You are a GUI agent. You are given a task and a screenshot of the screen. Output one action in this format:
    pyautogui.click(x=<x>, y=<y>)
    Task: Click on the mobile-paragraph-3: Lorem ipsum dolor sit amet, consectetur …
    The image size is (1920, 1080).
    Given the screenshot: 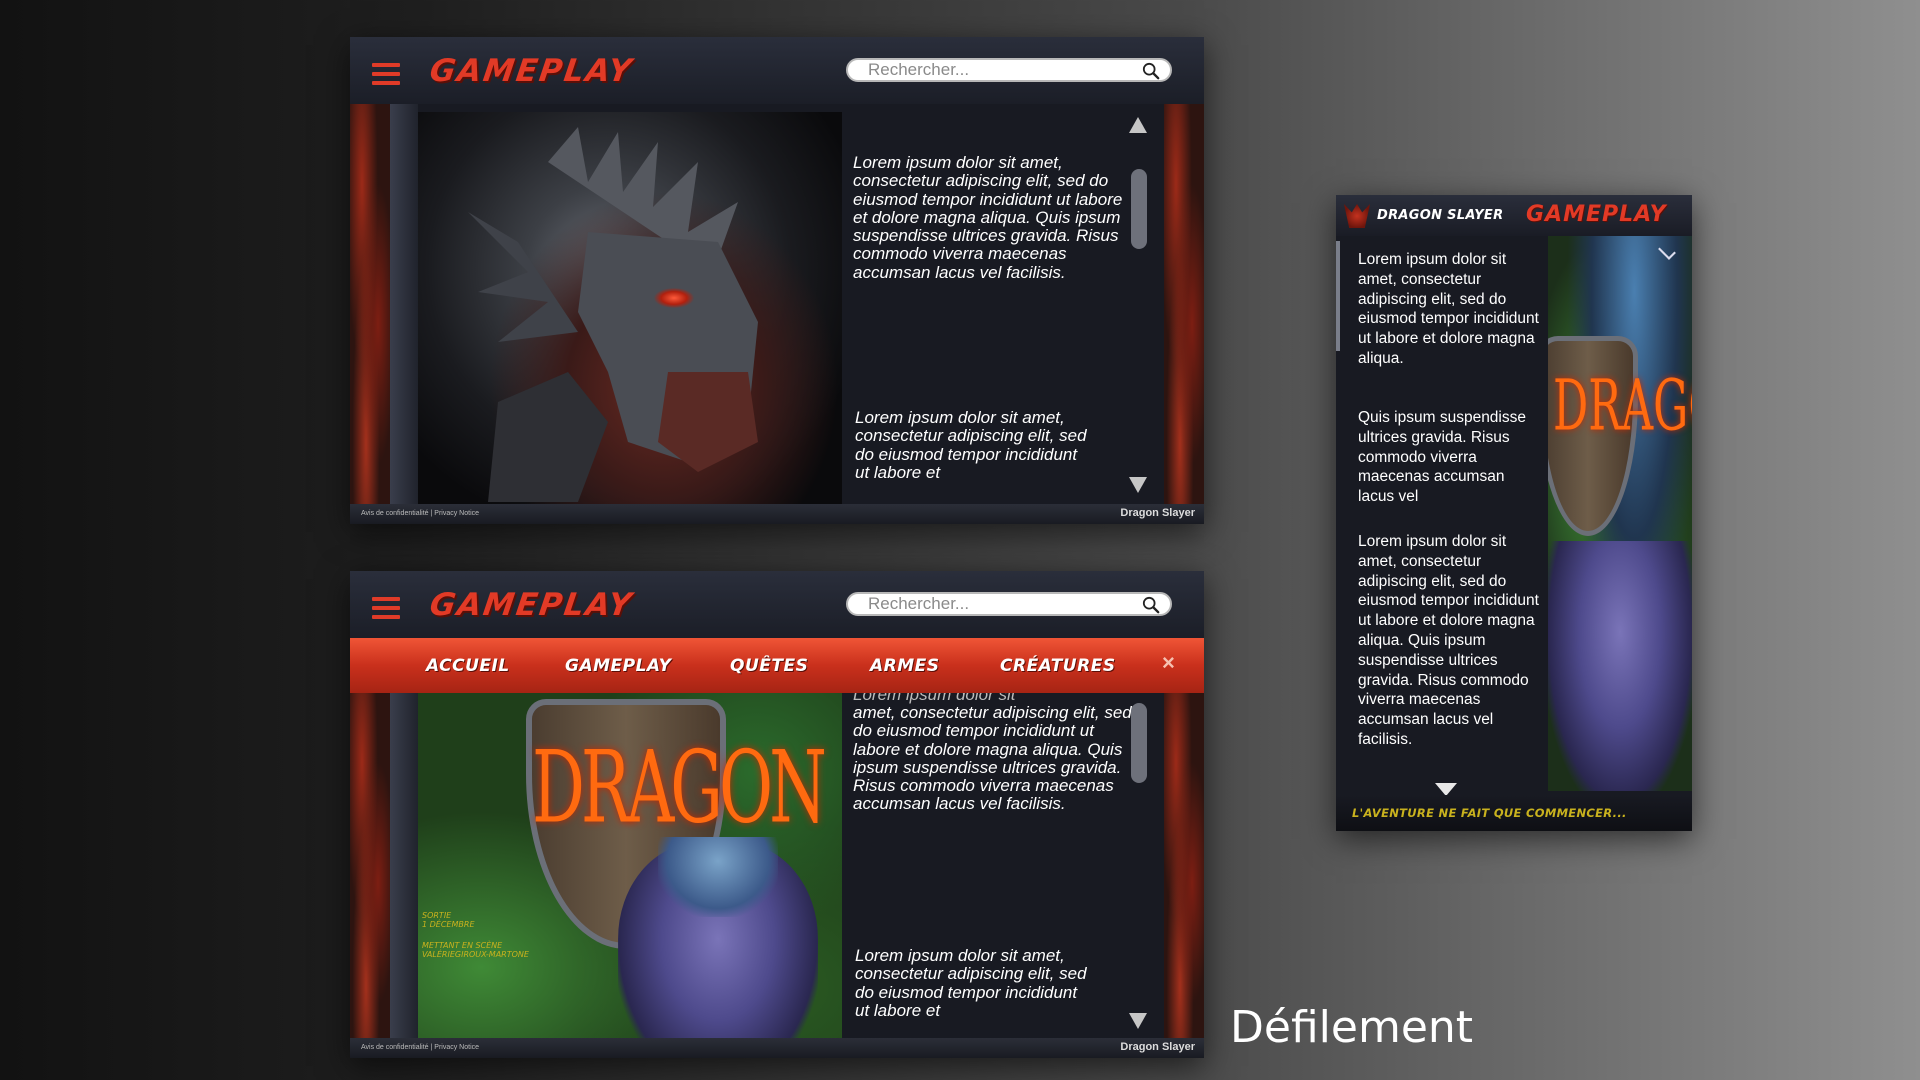 What is the action you would take?
    pyautogui.click(x=1448, y=640)
    